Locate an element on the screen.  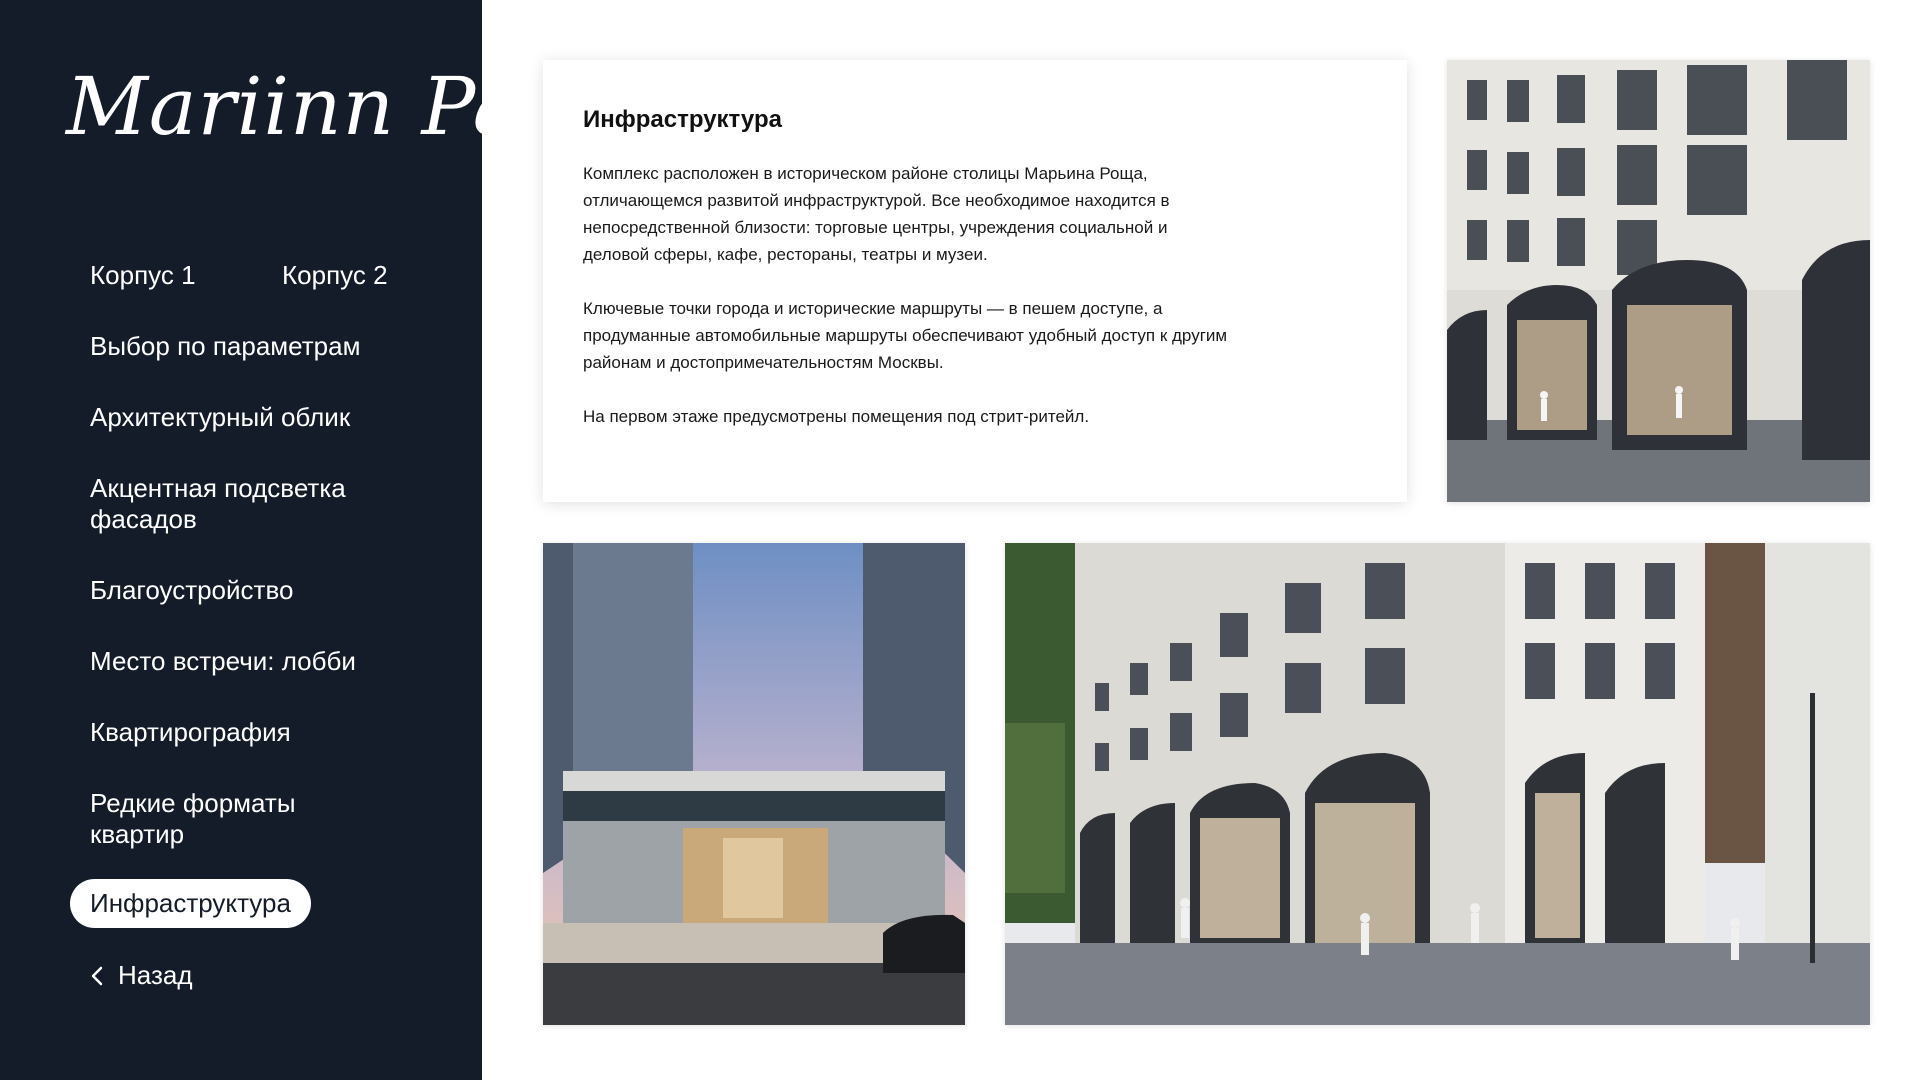
back-button: Назад is located at coordinates (141, 975).